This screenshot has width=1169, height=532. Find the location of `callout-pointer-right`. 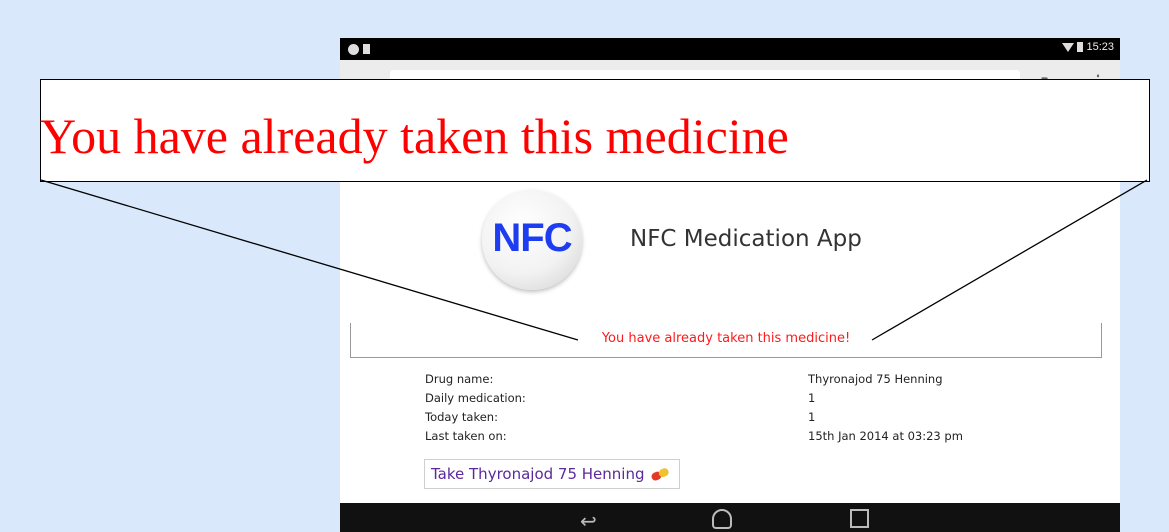

callout-pointer-right is located at coordinates (1009, 260).